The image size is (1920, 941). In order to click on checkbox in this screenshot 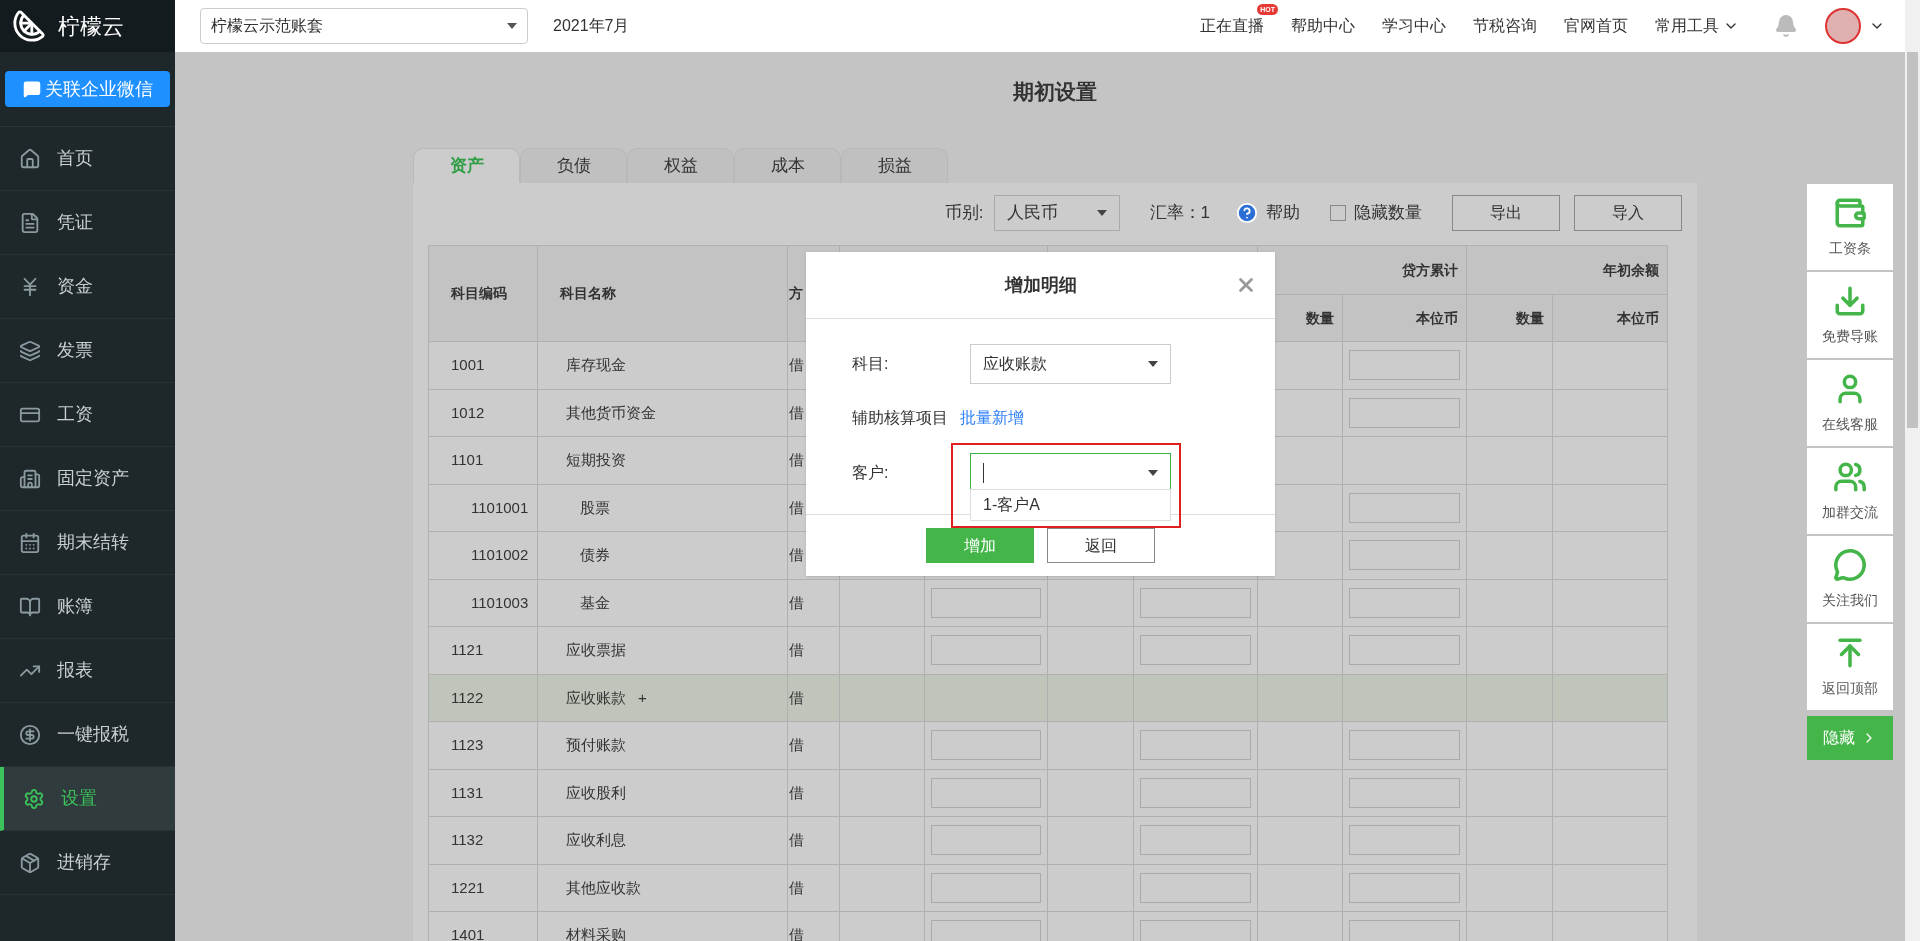, I will do `click(1338, 213)`.